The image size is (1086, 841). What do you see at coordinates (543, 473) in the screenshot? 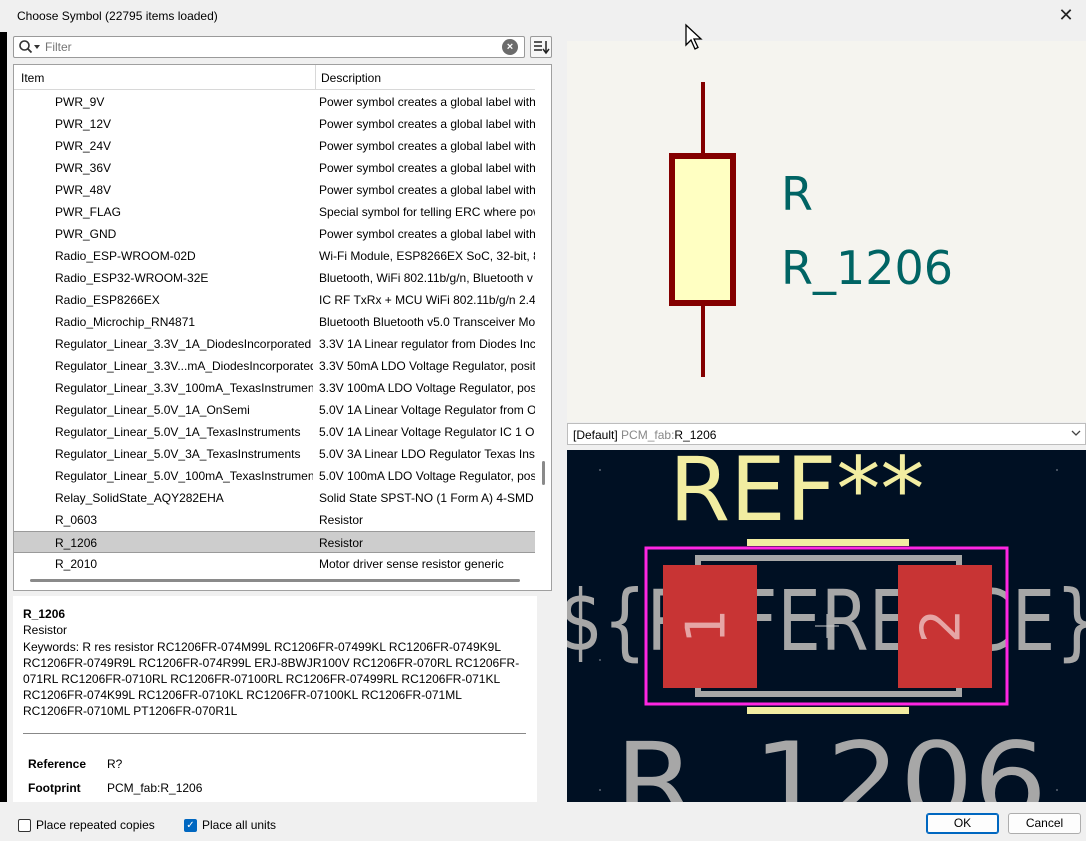
I see `scrollbar-thumb` at bounding box center [543, 473].